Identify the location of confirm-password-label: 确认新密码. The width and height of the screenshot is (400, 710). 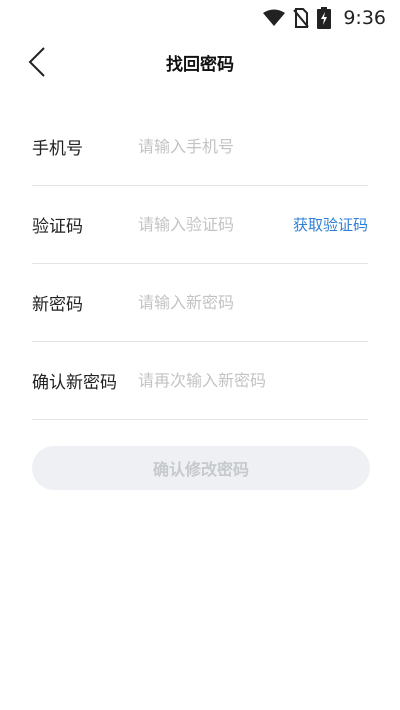
(74, 383).